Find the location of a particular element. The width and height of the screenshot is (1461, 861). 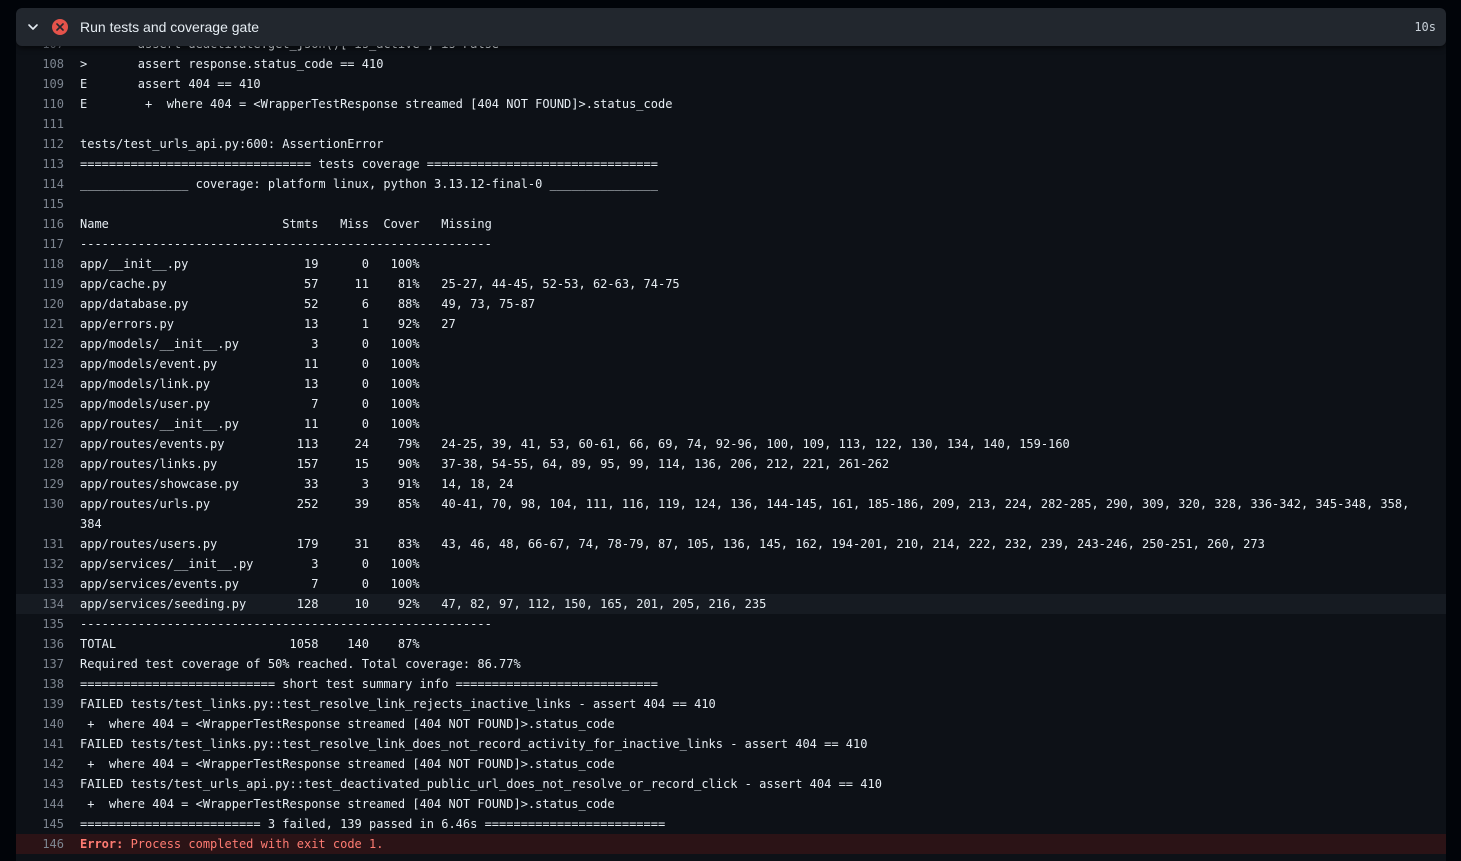

log-line-text: app/services/events.py 7 0 100% is located at coordinates (250, 584).